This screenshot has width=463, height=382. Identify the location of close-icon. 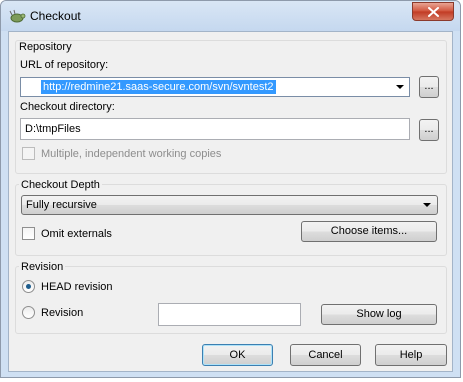
(433, 12).